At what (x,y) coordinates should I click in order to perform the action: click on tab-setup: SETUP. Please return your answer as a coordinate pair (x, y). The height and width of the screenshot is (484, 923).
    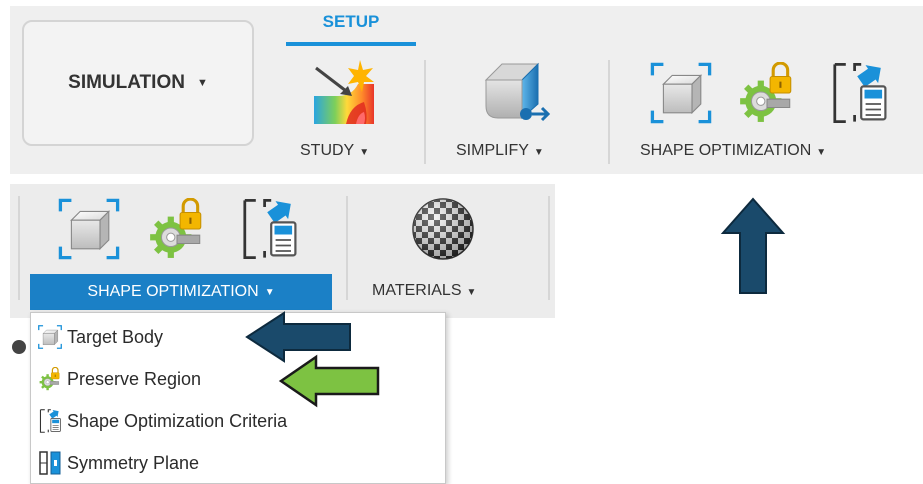
    Looking at the image, I should click on (351, 27).